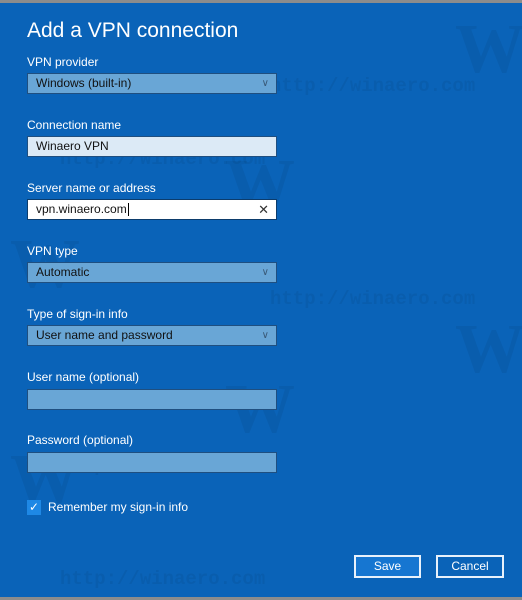 This screenshot has width=522, height=600. What do you see at coordinates (63, 272) in the screenshot?
I see `vpn-type-value: Automatic` at bounding box center [63, 272].